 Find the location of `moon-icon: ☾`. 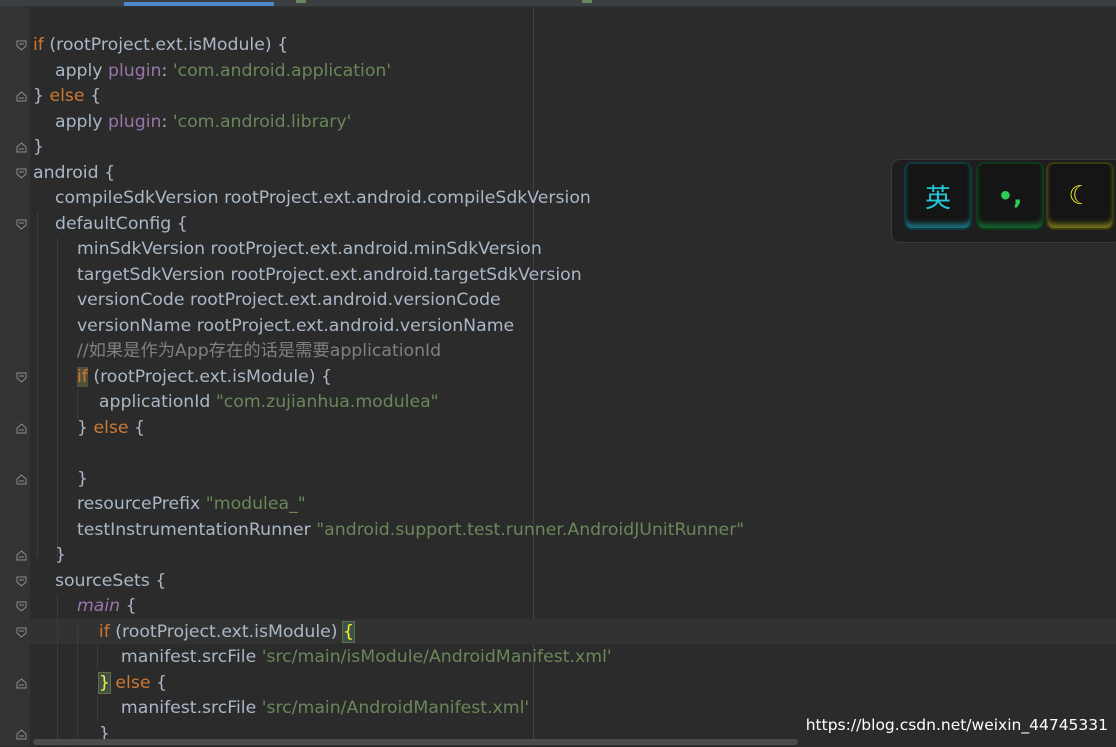

moon-icon: ☾ is located at coordinates (1079, 196).